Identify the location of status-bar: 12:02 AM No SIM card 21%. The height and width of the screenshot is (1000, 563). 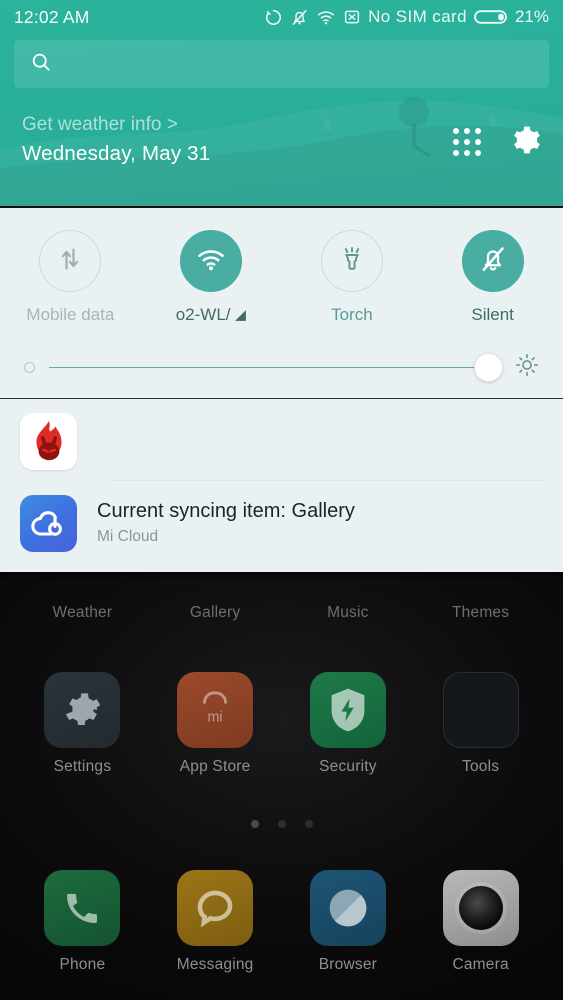
(281, 17).